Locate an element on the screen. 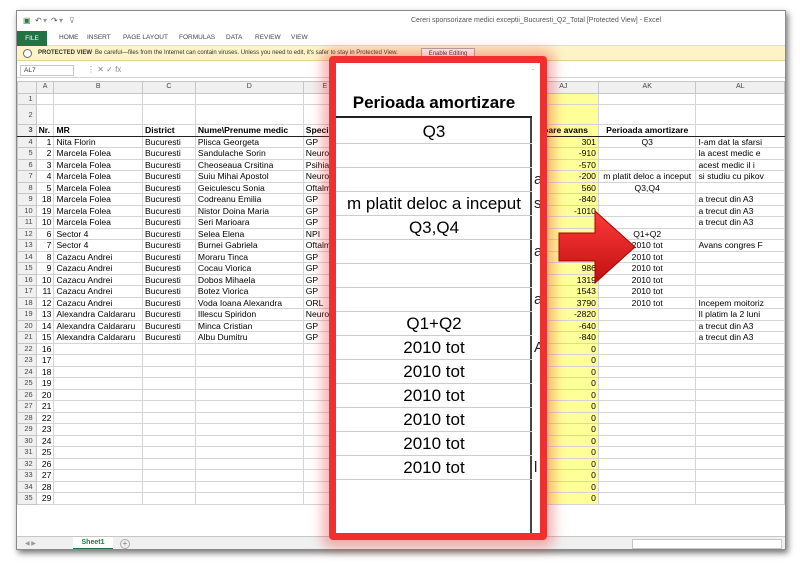  undo-icon: ↶ is located at coordinates (38, 20).